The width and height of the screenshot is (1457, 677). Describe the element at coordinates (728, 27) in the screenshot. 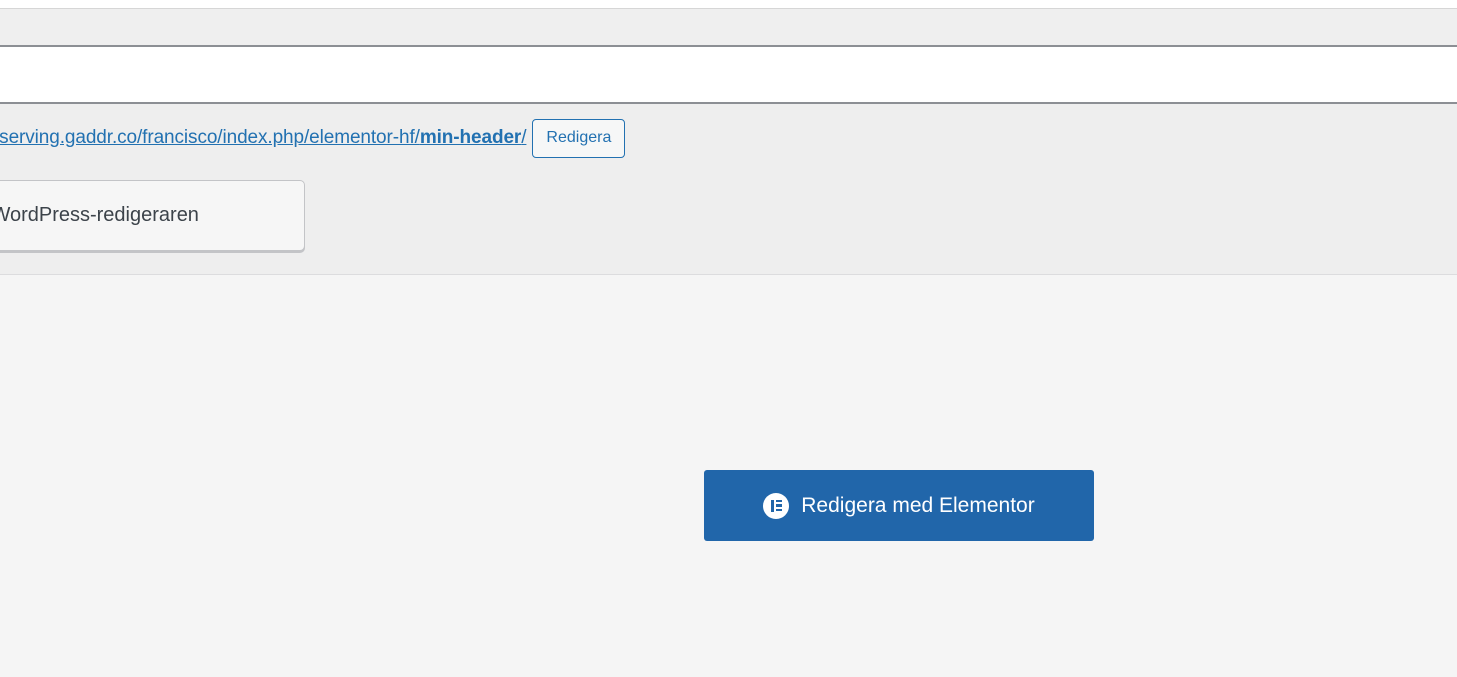

I see `toolbar-band` at that location.